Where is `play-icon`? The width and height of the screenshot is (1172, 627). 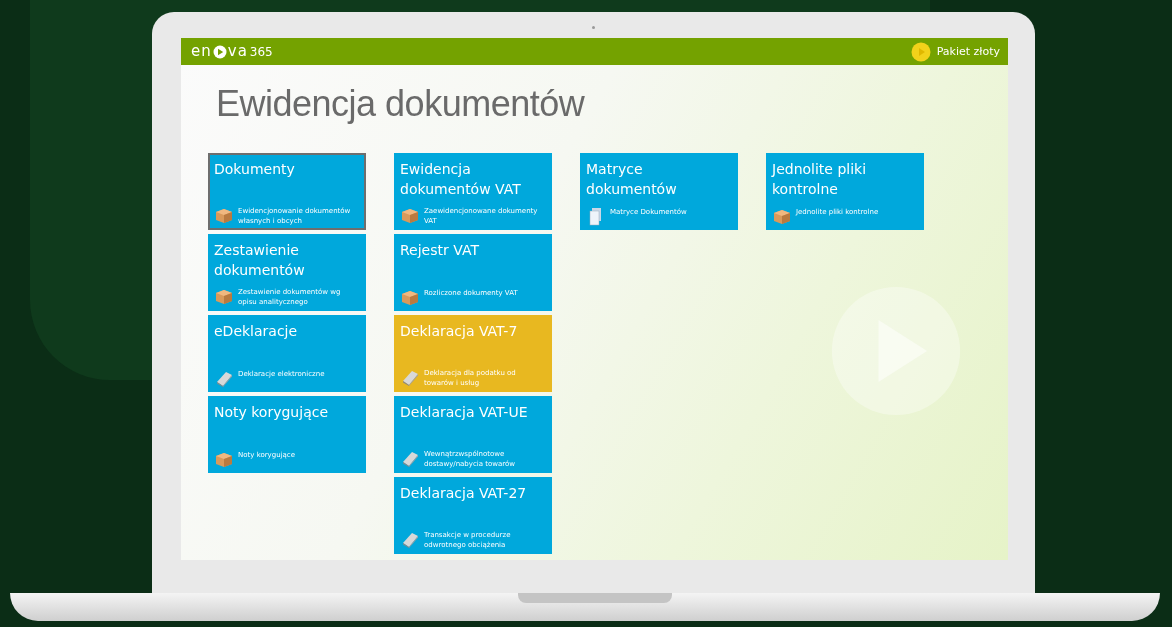
play-icon is located at coordinates (219, 51).